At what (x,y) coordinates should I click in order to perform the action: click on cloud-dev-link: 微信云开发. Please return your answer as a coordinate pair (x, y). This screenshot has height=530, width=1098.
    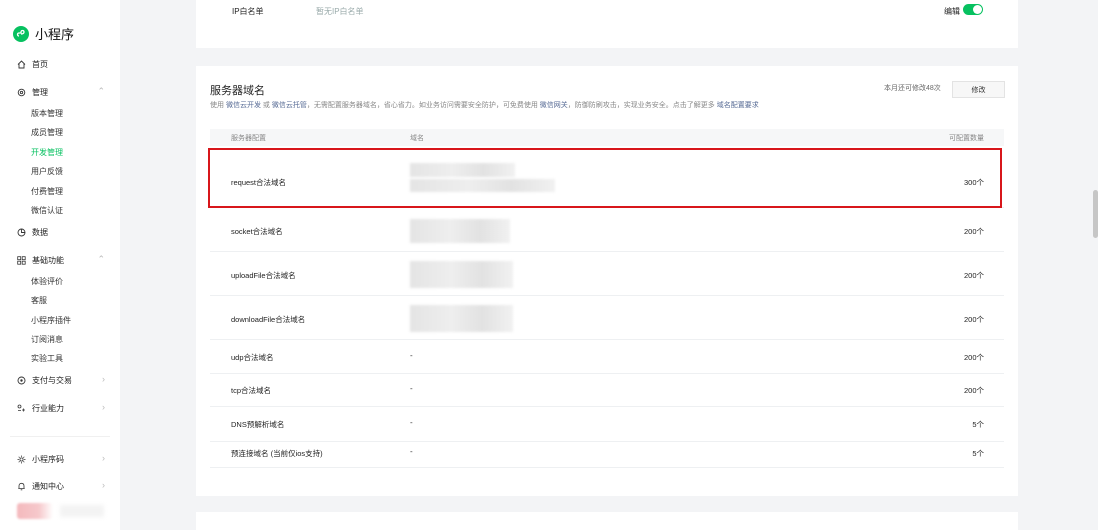
    Looking at the image, I should click on (243, 105).